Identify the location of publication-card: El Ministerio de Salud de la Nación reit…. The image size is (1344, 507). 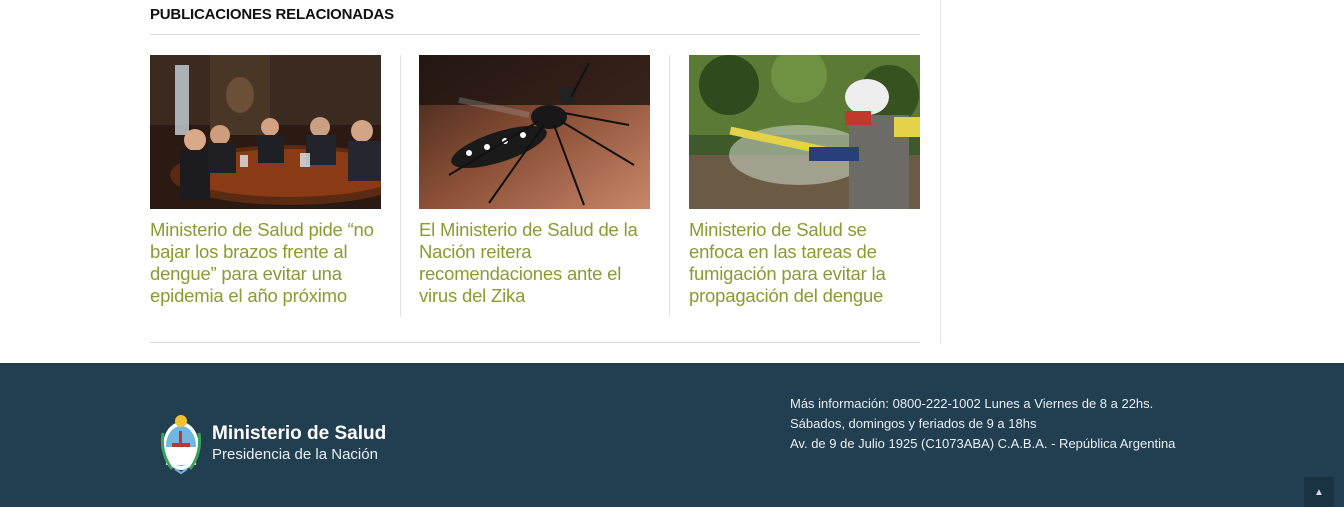
(534, 181).